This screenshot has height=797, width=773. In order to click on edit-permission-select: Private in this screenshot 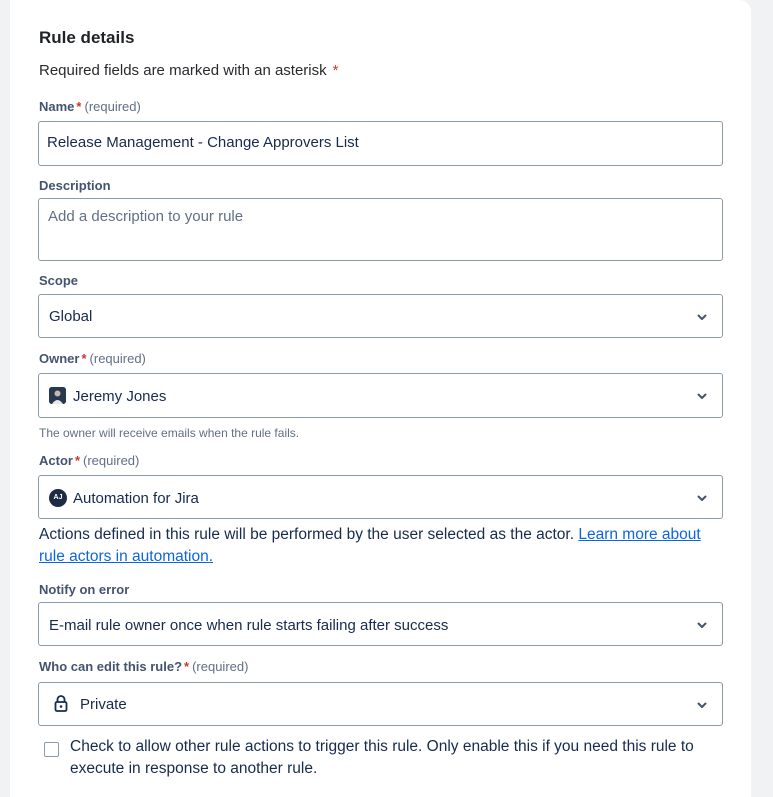, I will do `click(380, 704)`.